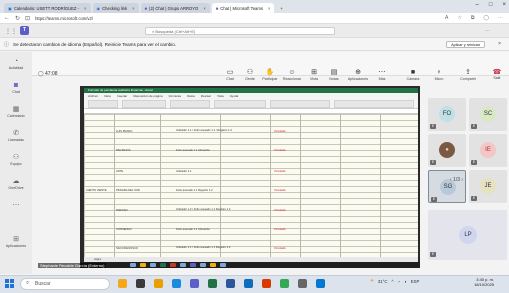 Image resolution: width=509 pixels, height=293 pixels. I want to click on apps-button: ⊕ Aplicaciones, so click(358, 75).